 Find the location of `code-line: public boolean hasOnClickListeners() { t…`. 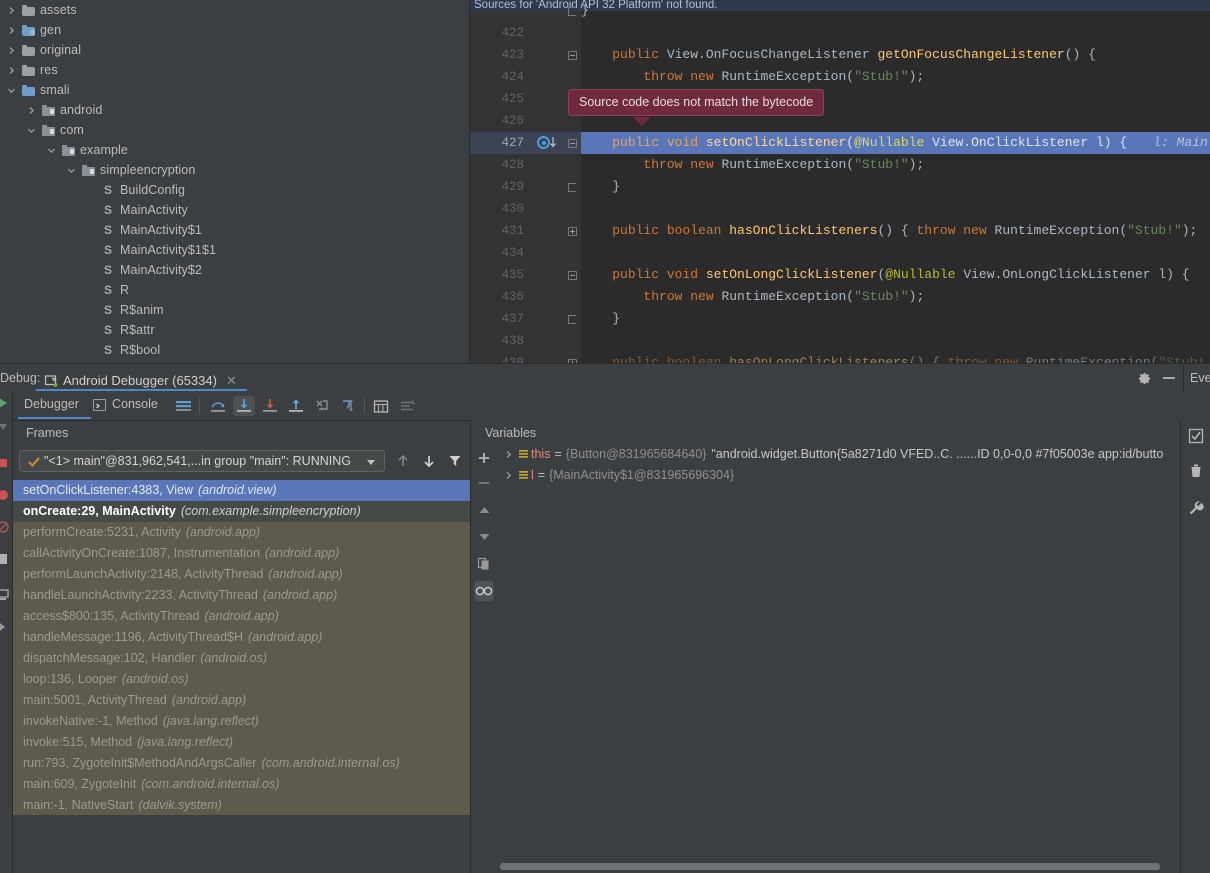

code-line: public boolean hasOnClickListeners() { t… is located at coordinates (889, 231).